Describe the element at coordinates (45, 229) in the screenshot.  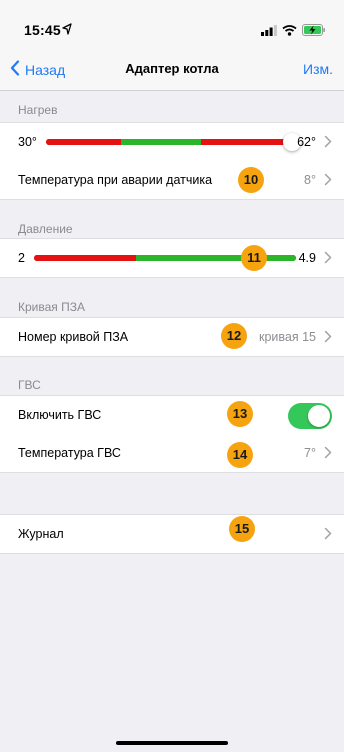
I see `section-header-pressure: Давление` at that location.